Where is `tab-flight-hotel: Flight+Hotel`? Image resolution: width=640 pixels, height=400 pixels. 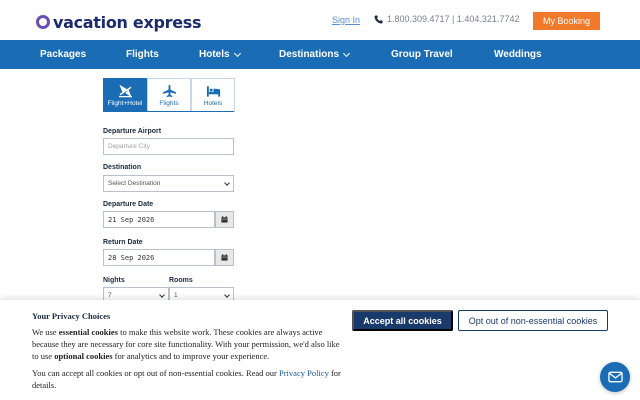 tab-flight-hotel: Flight+Hotel is located at coordinates (125, 95).